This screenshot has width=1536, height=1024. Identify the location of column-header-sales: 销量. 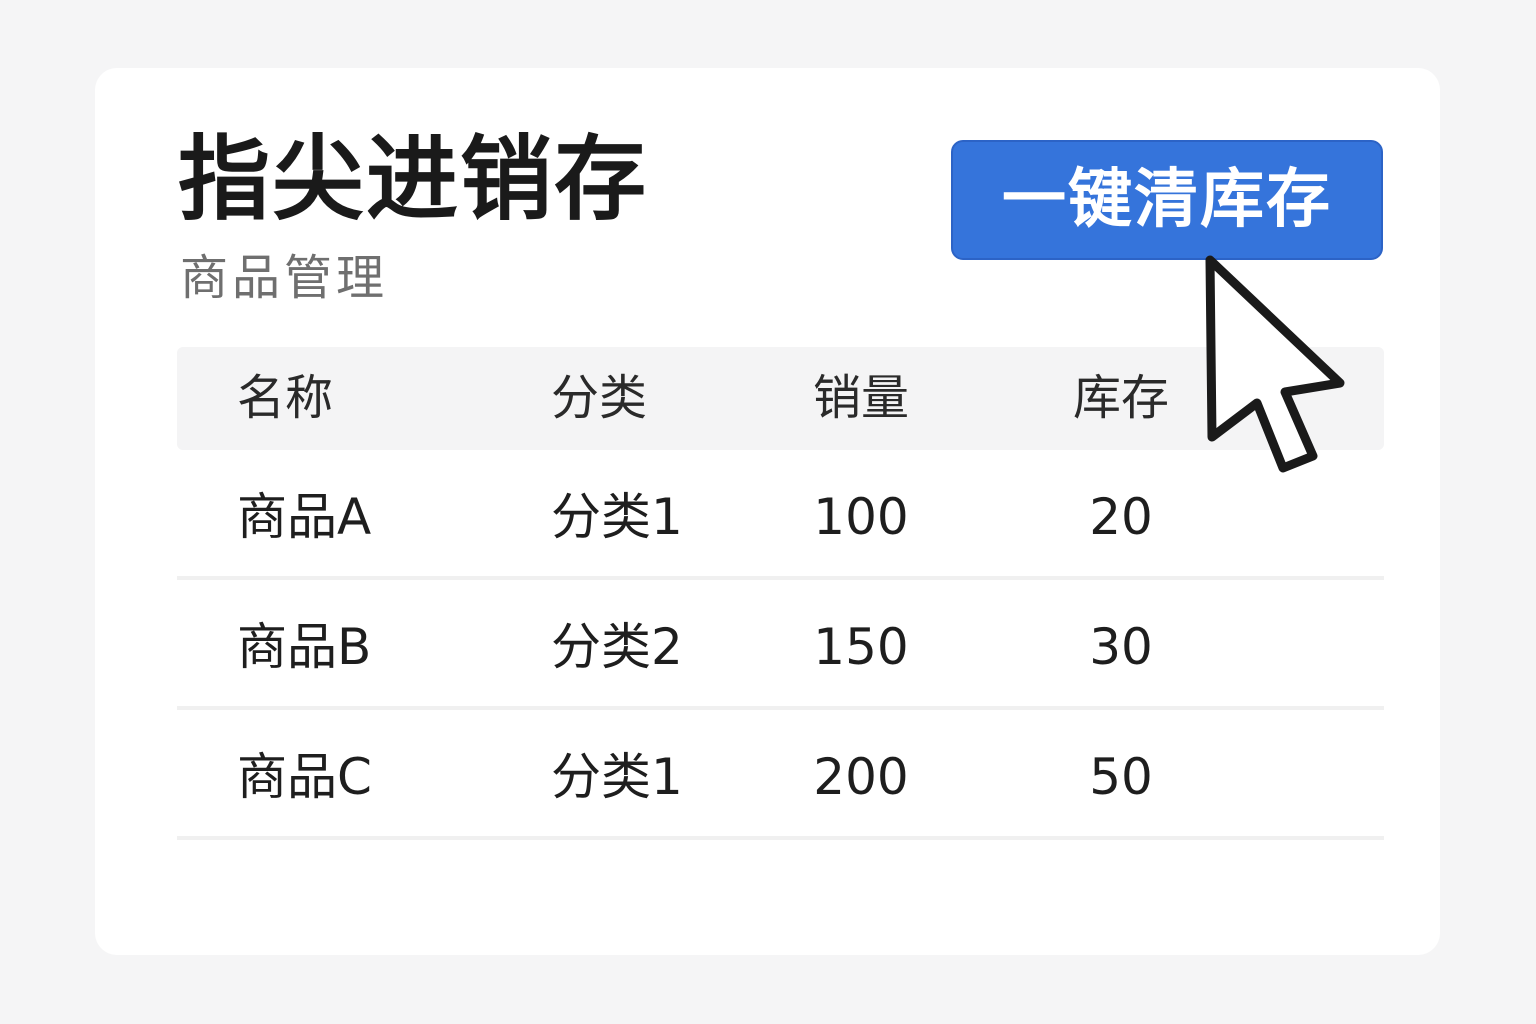
(861, 398).